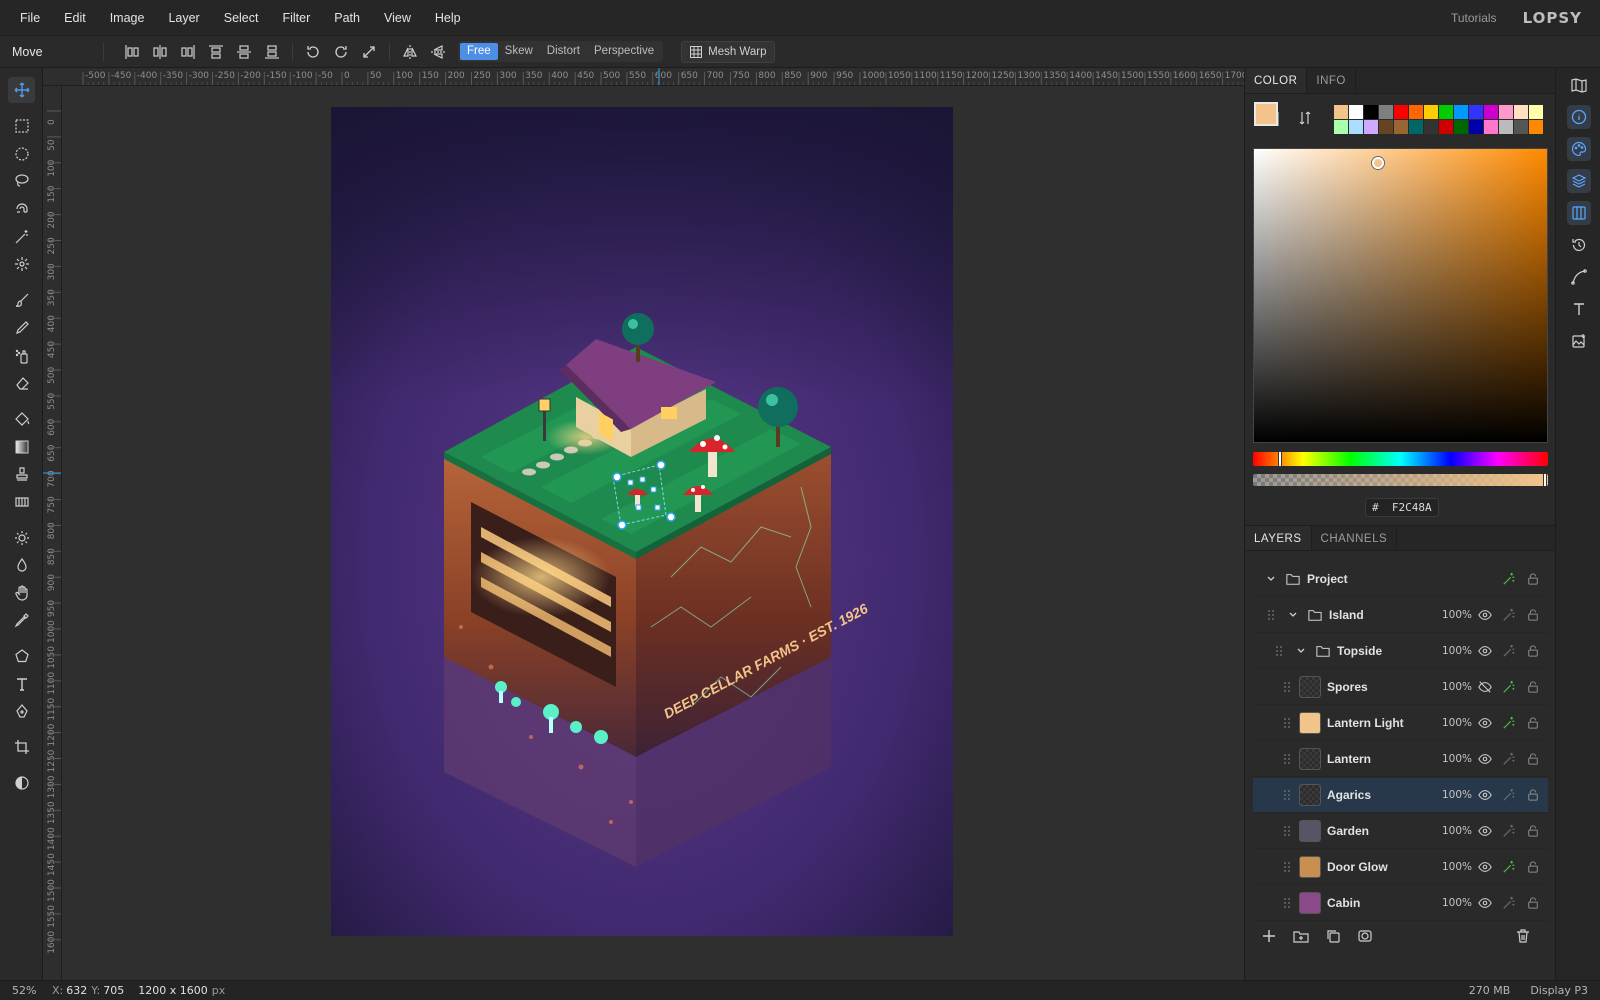 Image resolution: width=1600 pixels, height=1000 pixels. Describe the element at coordinates (1400, 831) in the screenshot. I see `layer-row: Garden 100%` at that location.